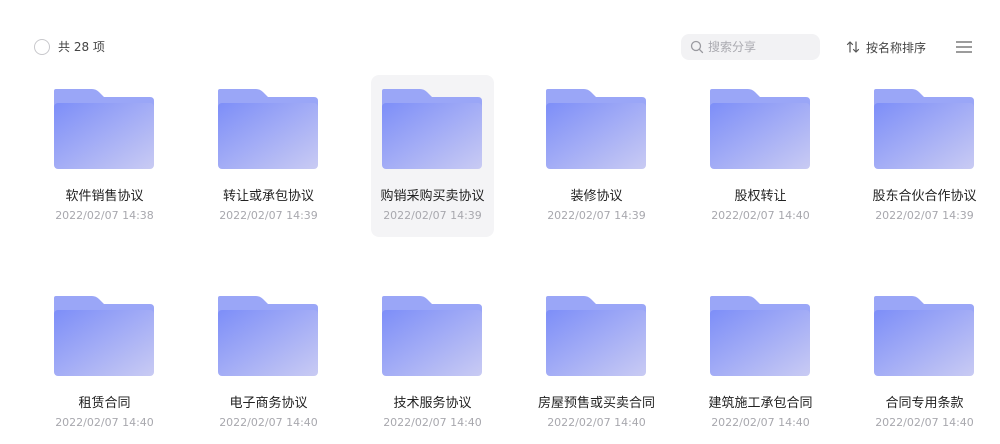  I want to click on folder-item: 转让或承包协议 2022/02/07 14:39, so click(268, 156).